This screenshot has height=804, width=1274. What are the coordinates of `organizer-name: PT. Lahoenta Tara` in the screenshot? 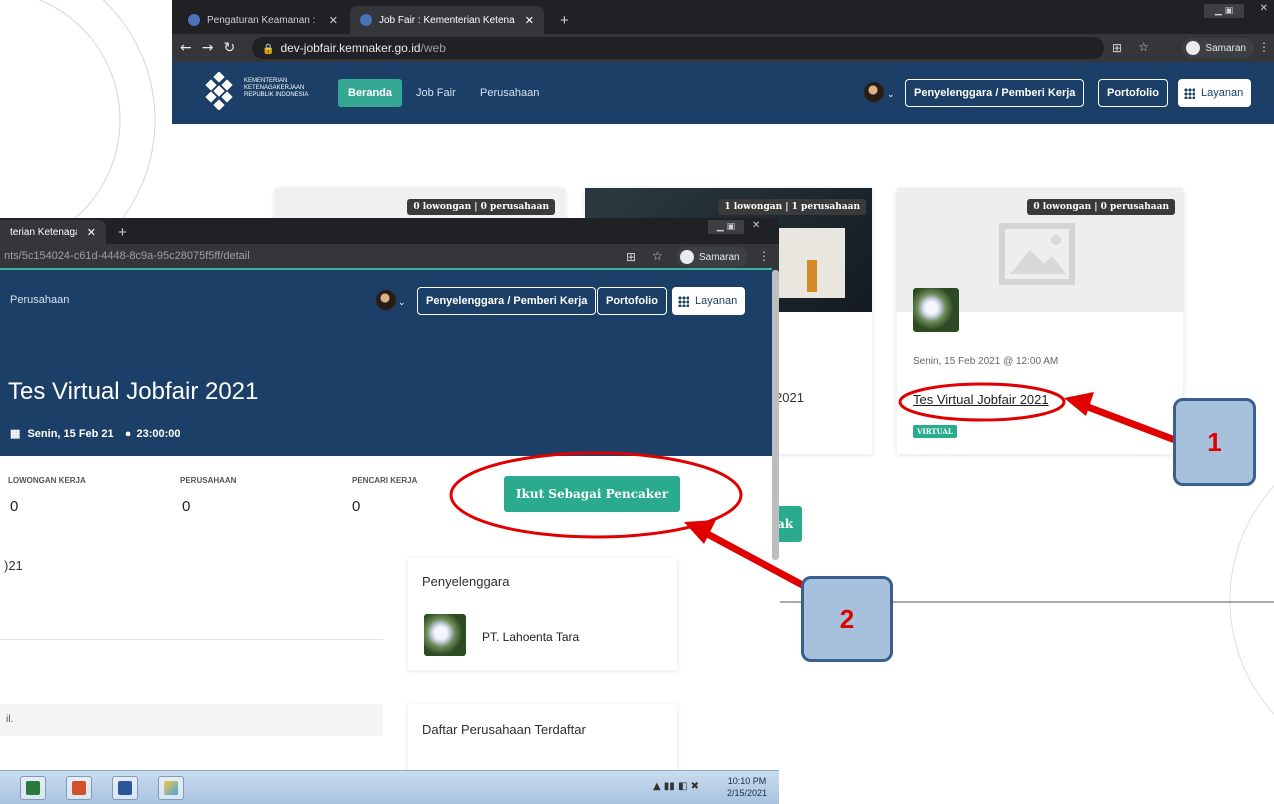 It's located at (530, 637).